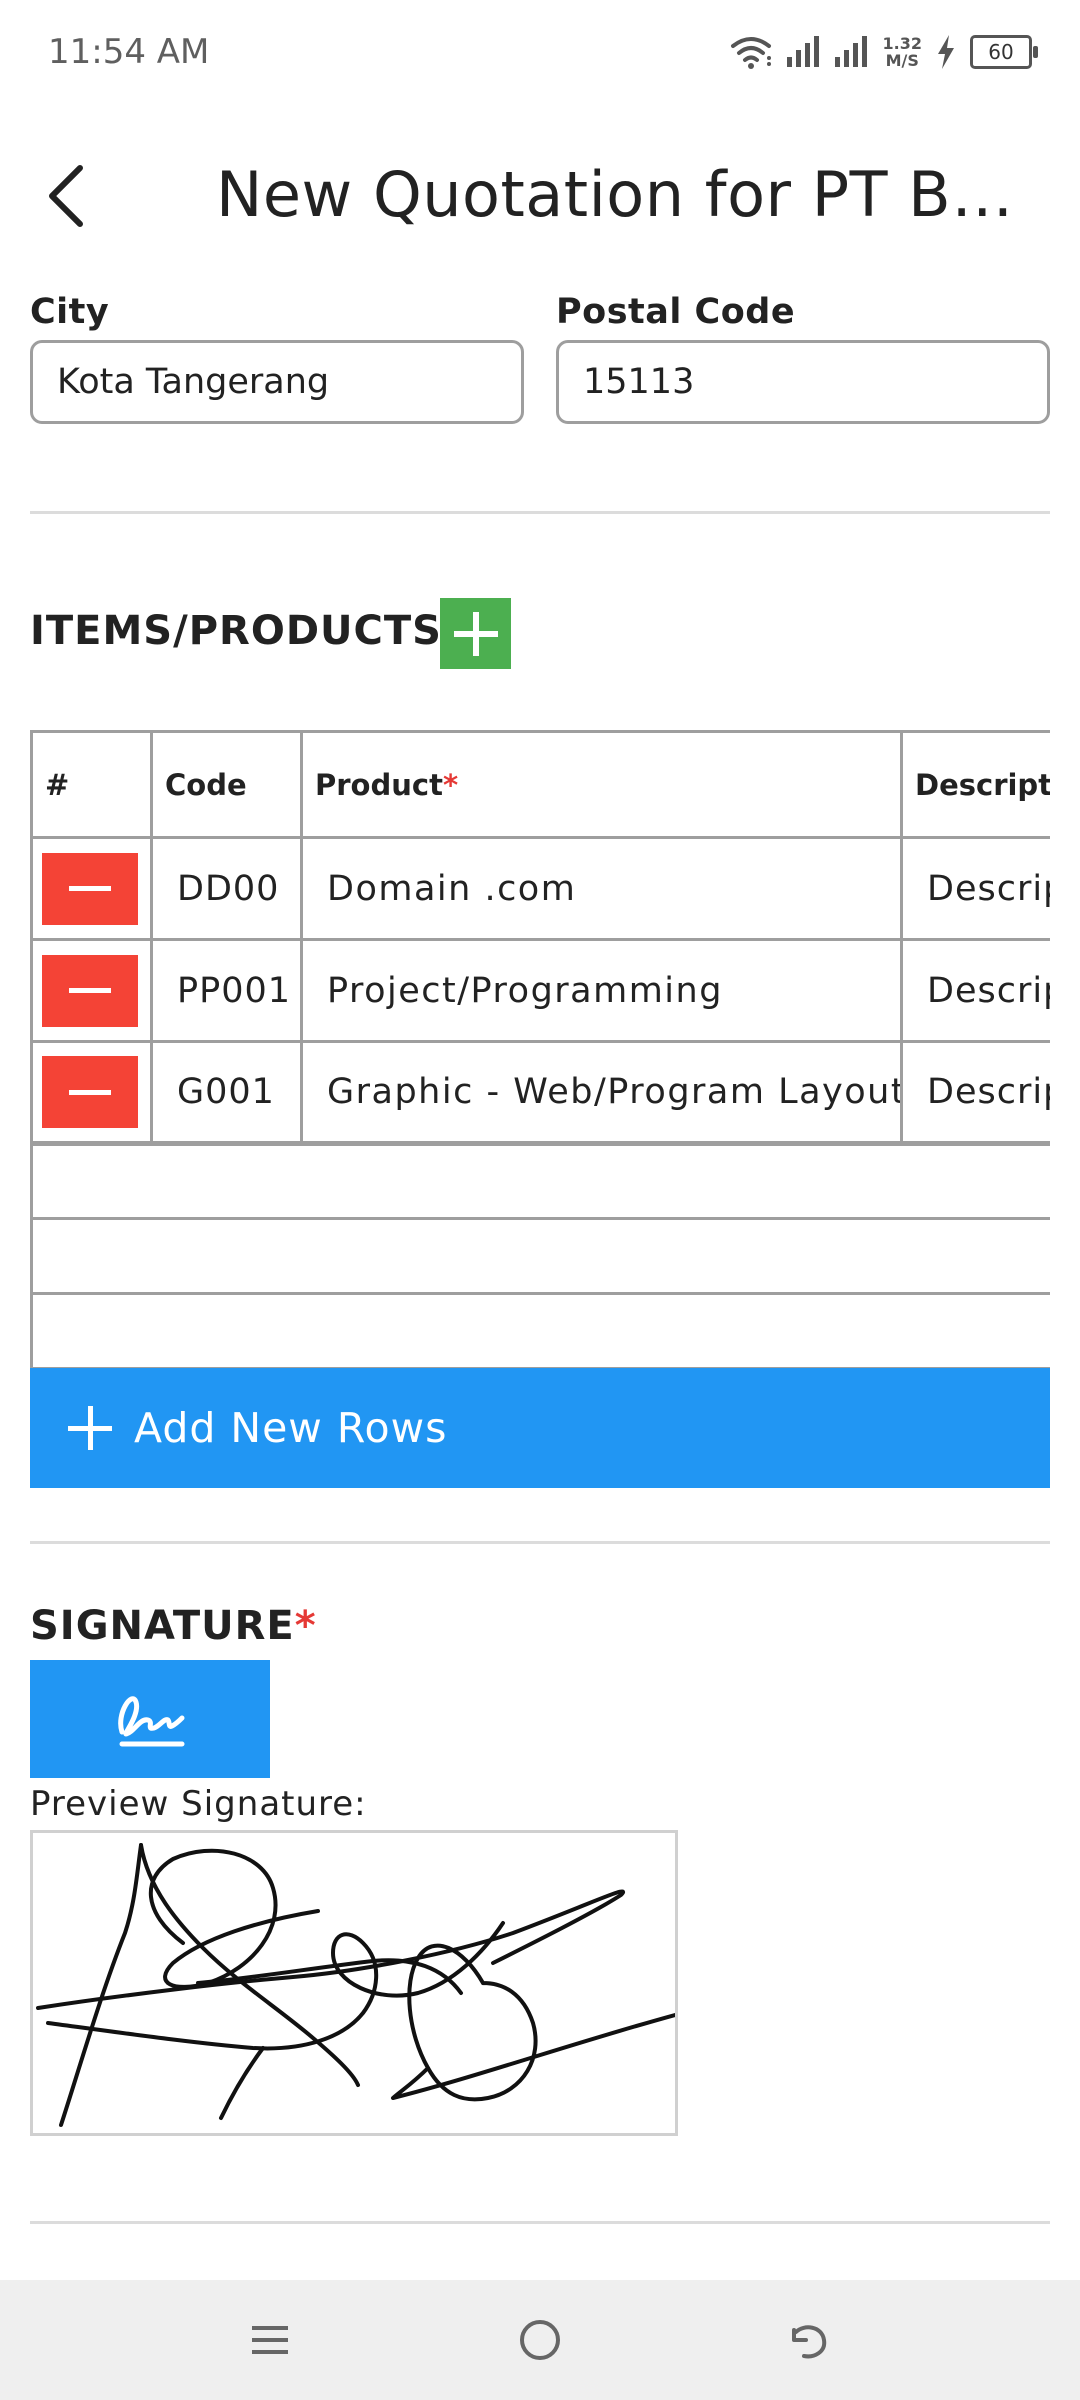 This screenshot has height=2400, width=1080. I want to click on product-cell: Graphic - Web/Program Layout, so click(601, 1093).